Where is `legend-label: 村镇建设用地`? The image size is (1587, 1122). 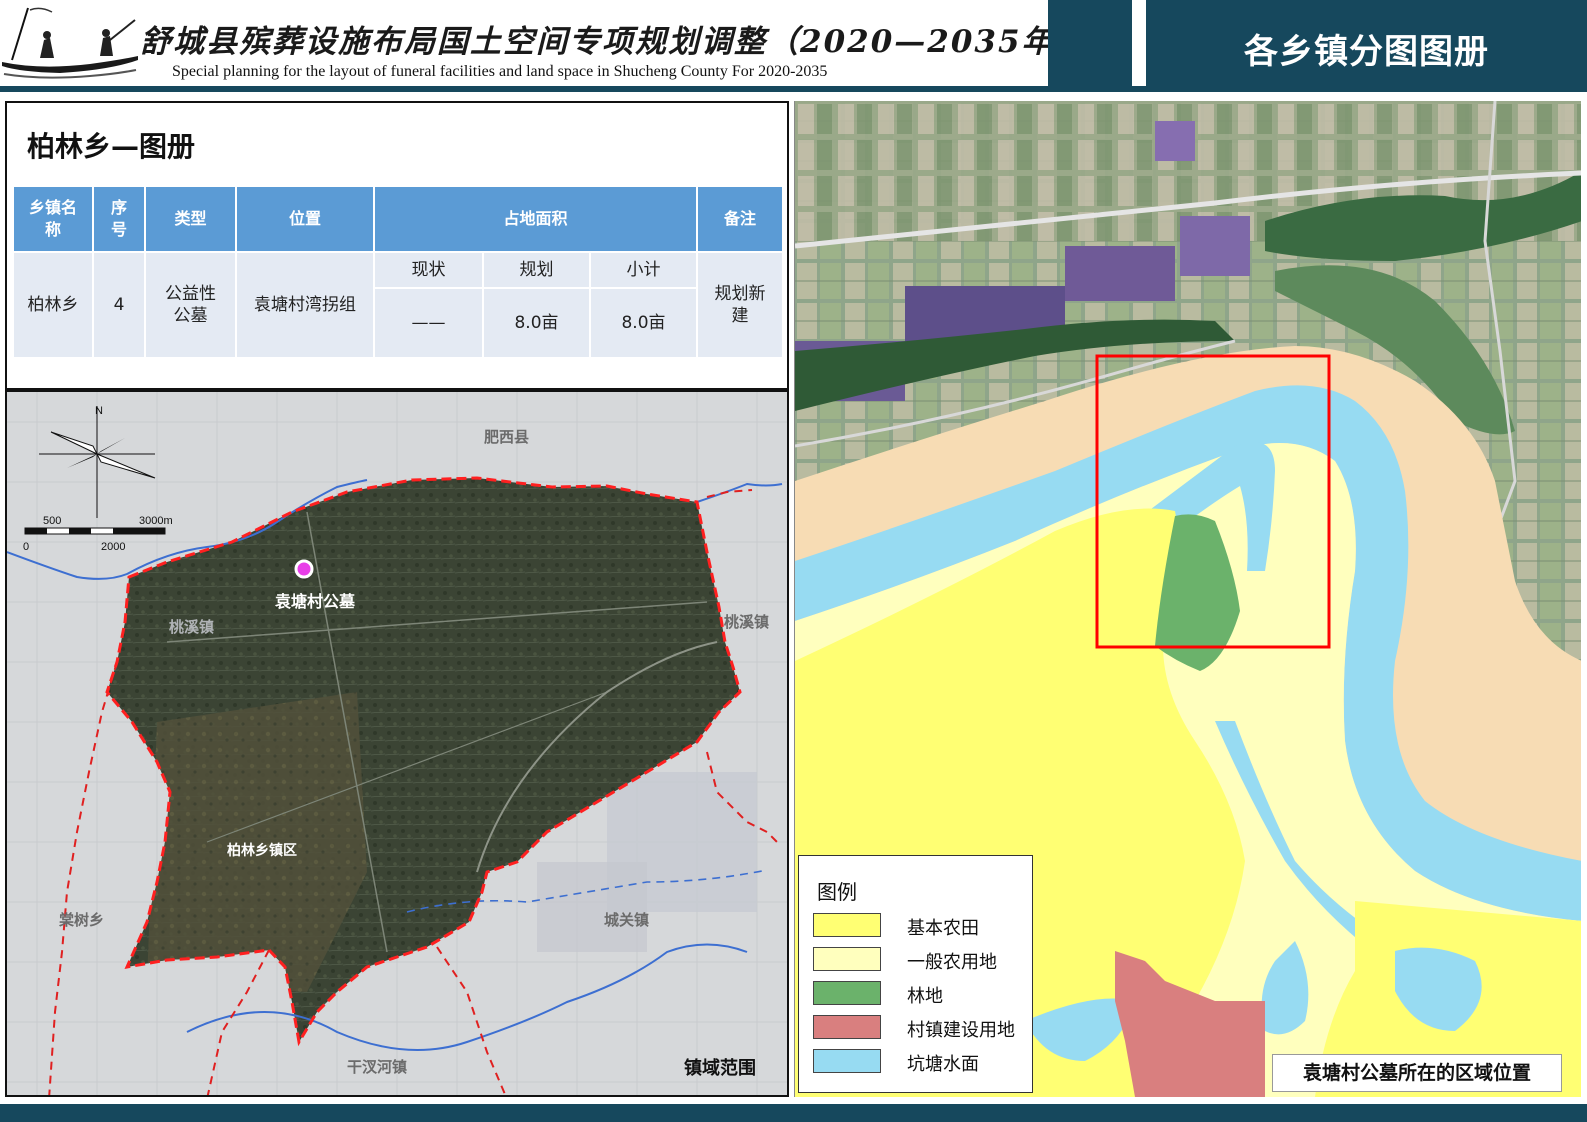
legend-label: 村镇建设用地 is located at coordinates (961, 1030).